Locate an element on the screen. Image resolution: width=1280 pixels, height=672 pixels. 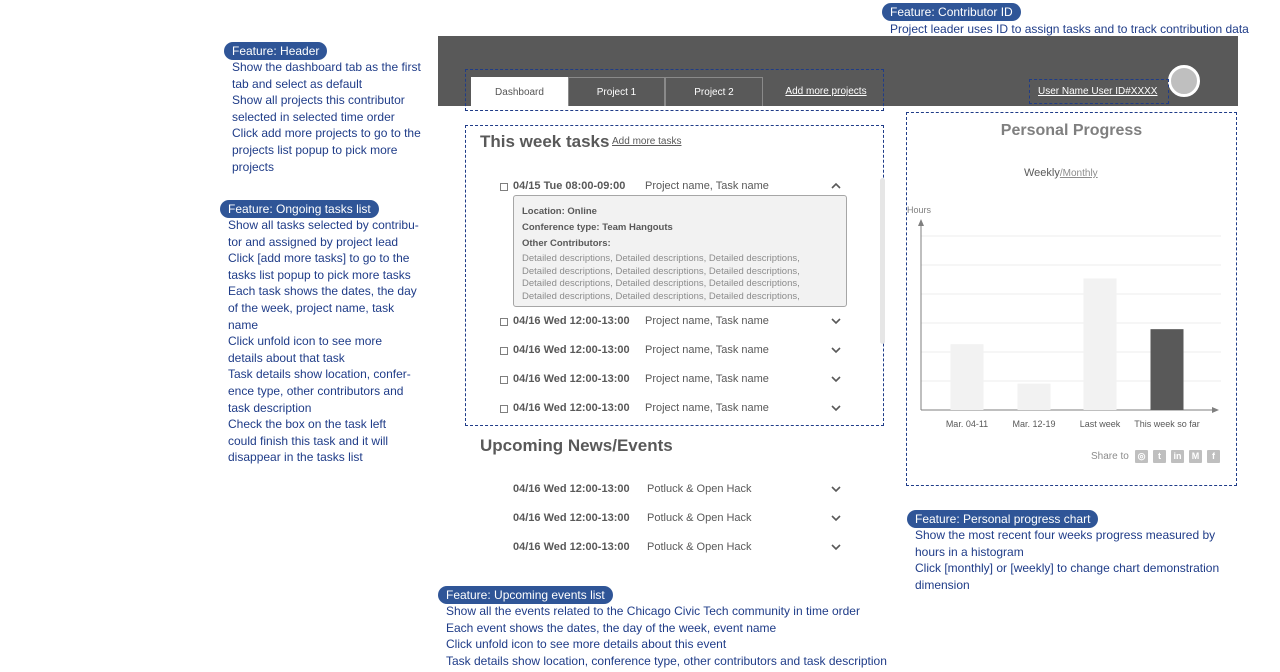
chart-period-toggle: Weekly/Monthly is located at coordinates (1061, 173).